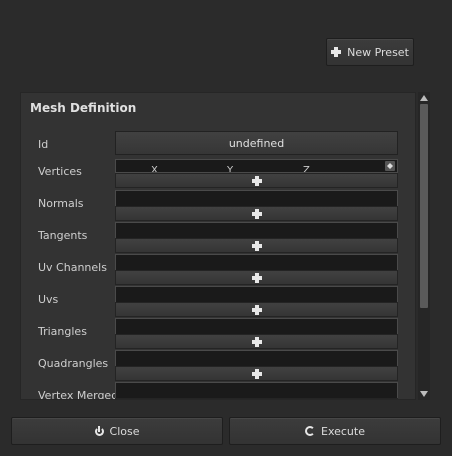  What do you see at coordinates (256, 398) in the screenshot?
I see `vertex-merged-add-button` at bounding box center [256, 398].